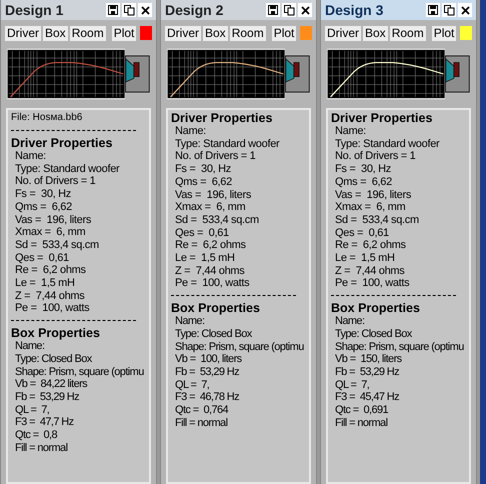 This screenshot has height=484, width=486. Describe the element at coordinates (354, 10) in the screenshot. I see `window-title: Design 3` at that location.